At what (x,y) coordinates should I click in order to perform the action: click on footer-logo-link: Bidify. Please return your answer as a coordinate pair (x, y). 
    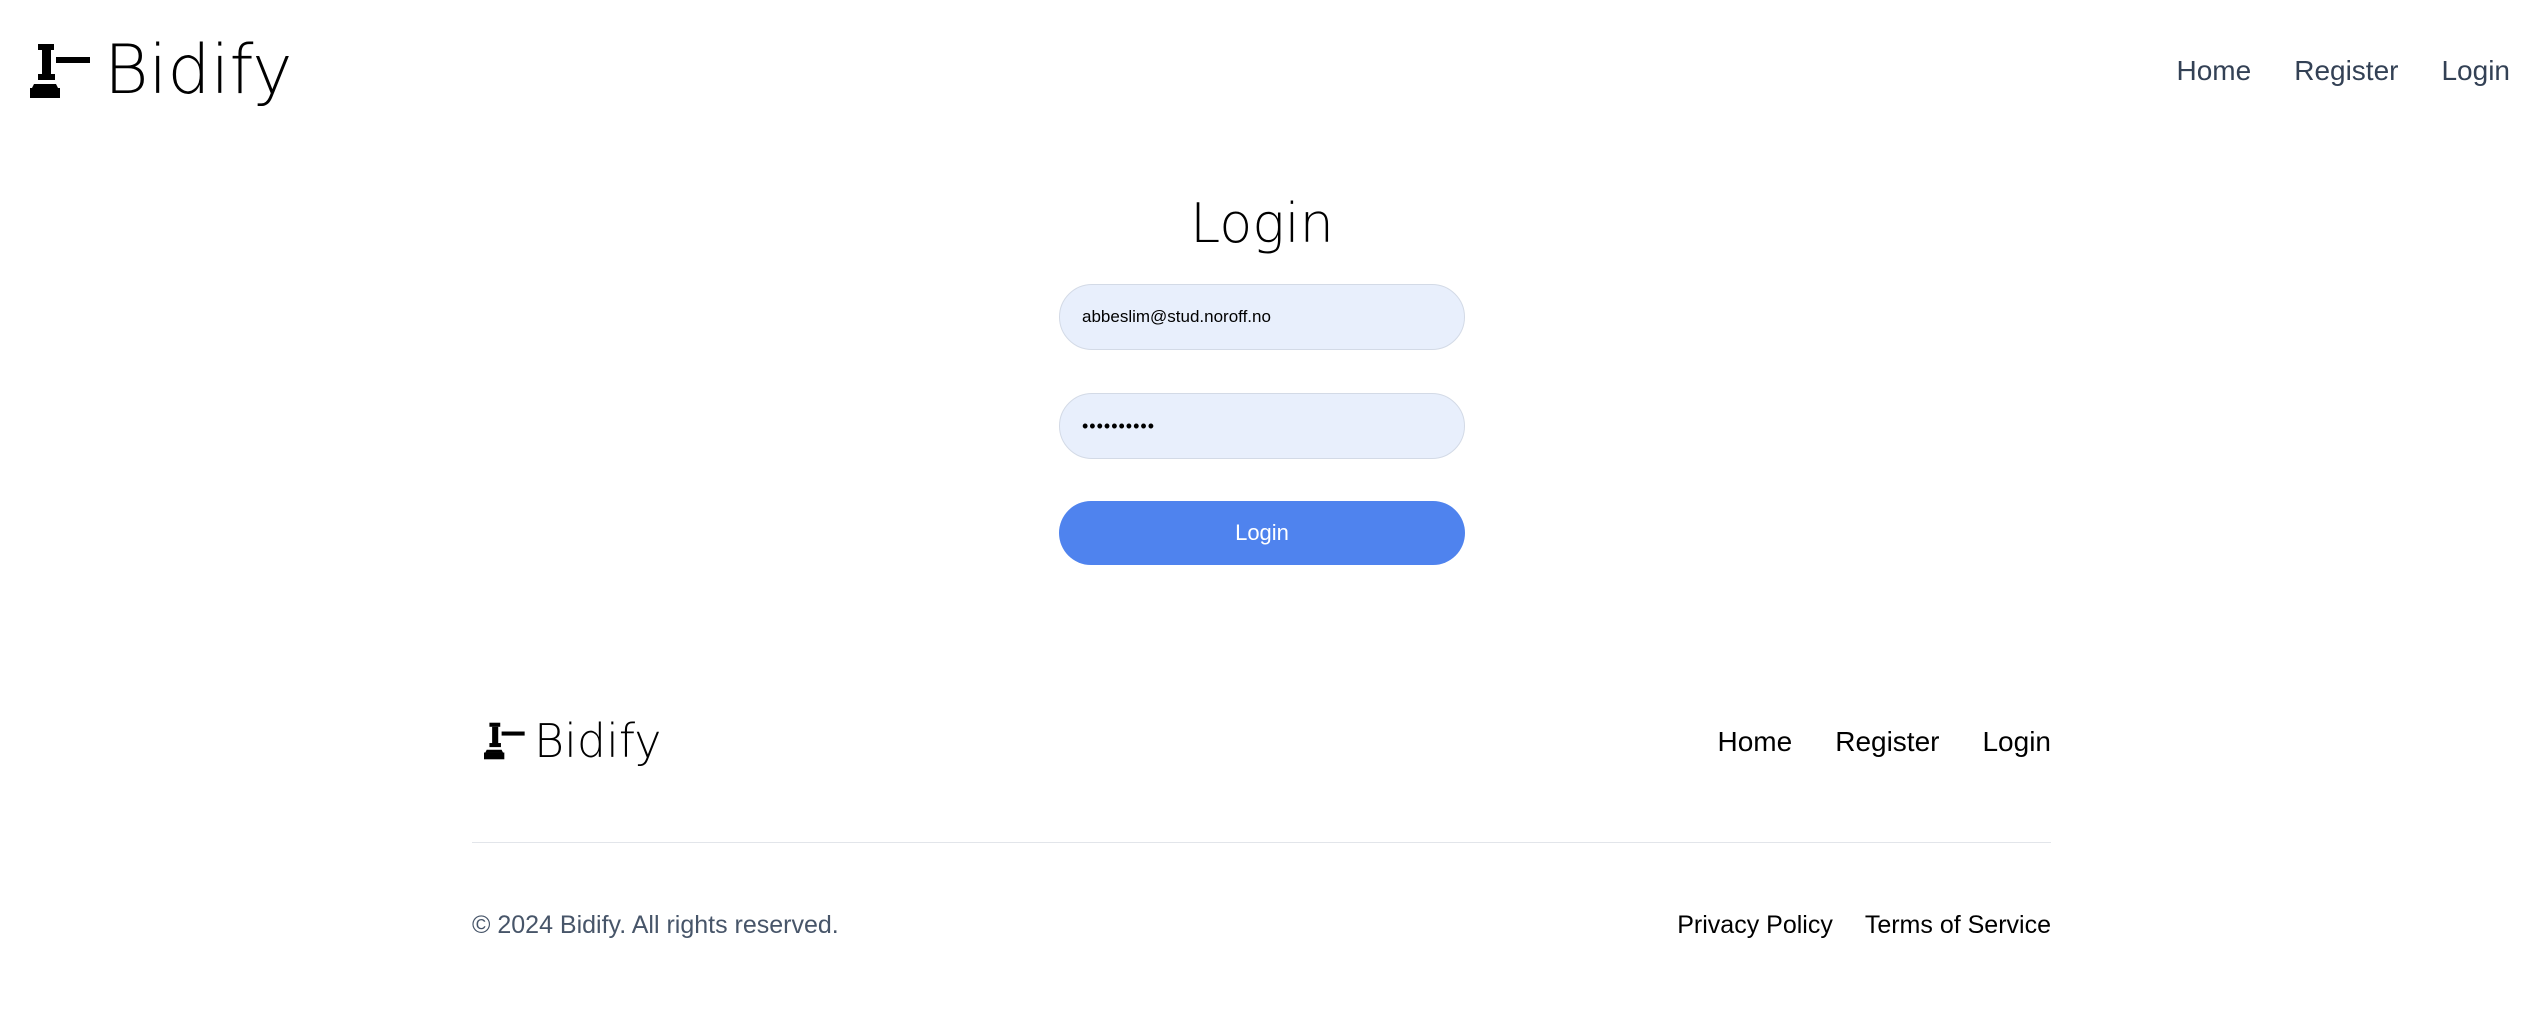
    Looking at the image, I should click on (573, 741).